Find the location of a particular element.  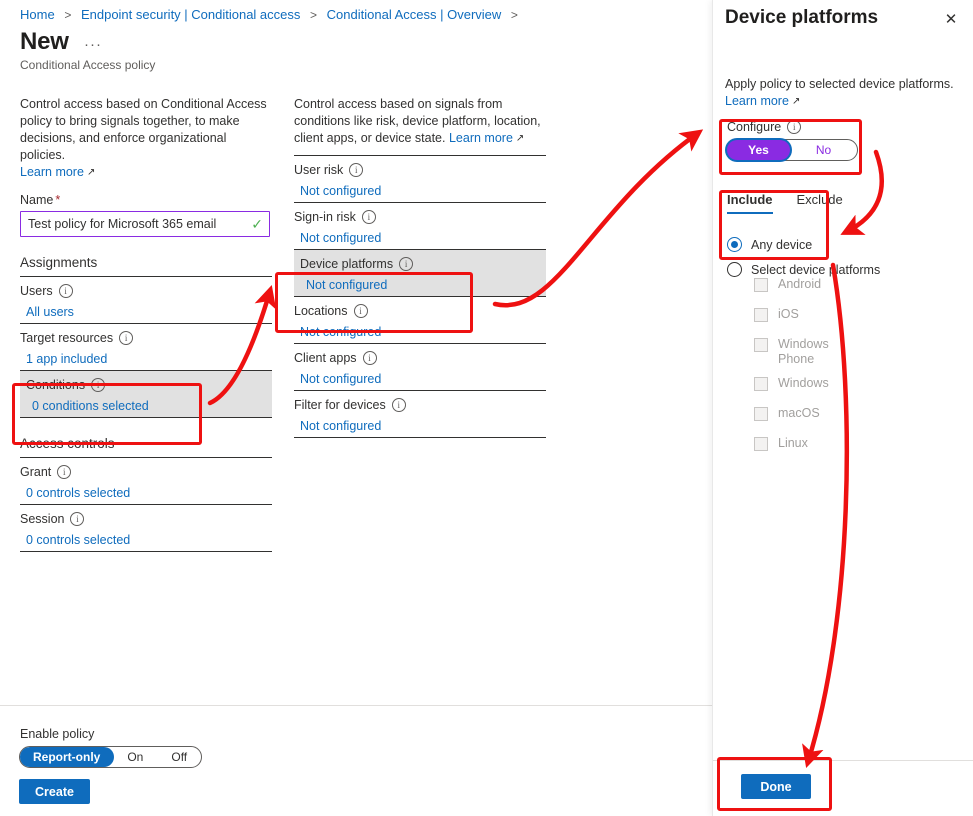

assignment-label: Target resources i is located at coordinates (146, 338).